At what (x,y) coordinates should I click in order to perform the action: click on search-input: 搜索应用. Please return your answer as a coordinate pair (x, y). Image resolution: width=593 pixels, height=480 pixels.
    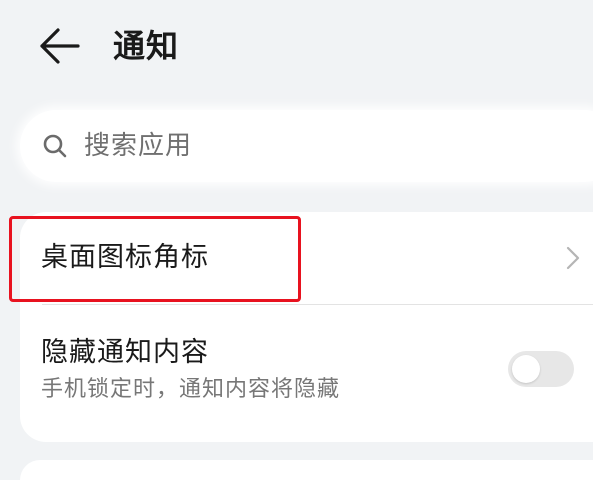
    Looking at the image, I should click on (138, 146).